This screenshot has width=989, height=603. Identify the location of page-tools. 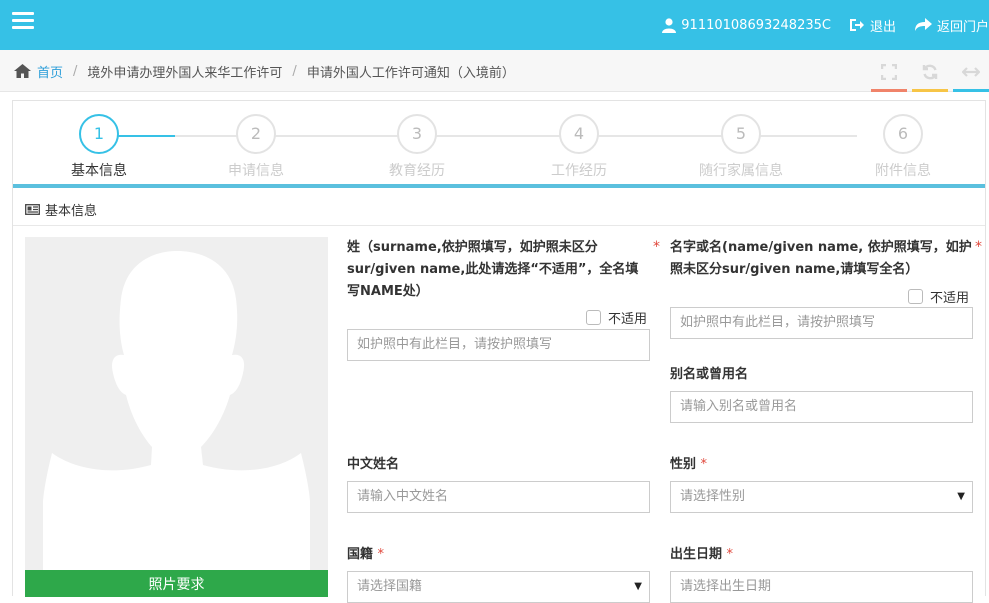
(927, 77).